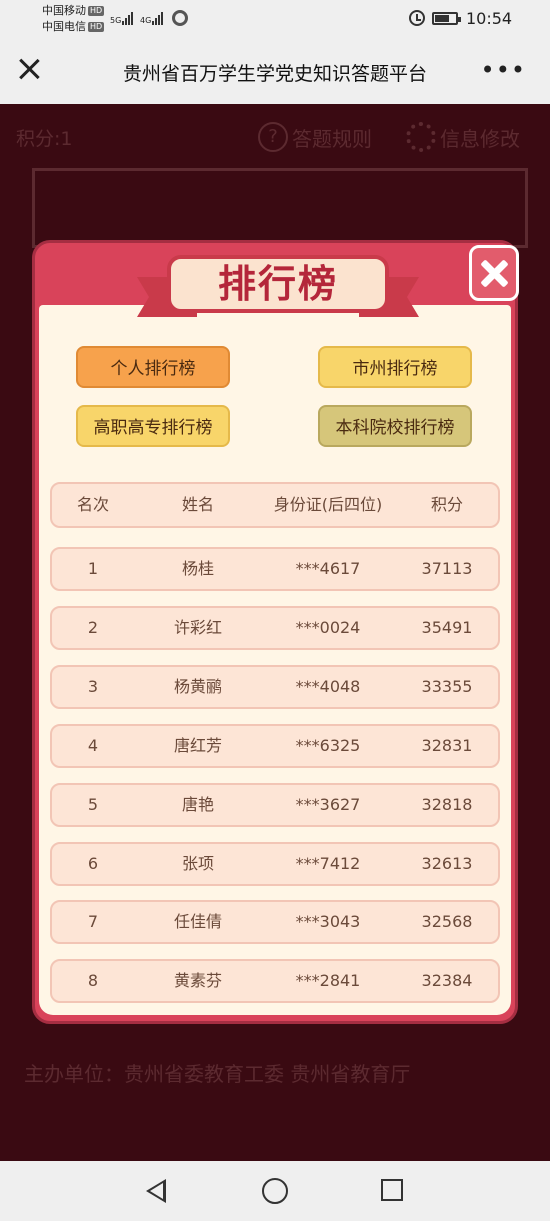  I want to click on id-suffix: ***0024, so click(328, 627).